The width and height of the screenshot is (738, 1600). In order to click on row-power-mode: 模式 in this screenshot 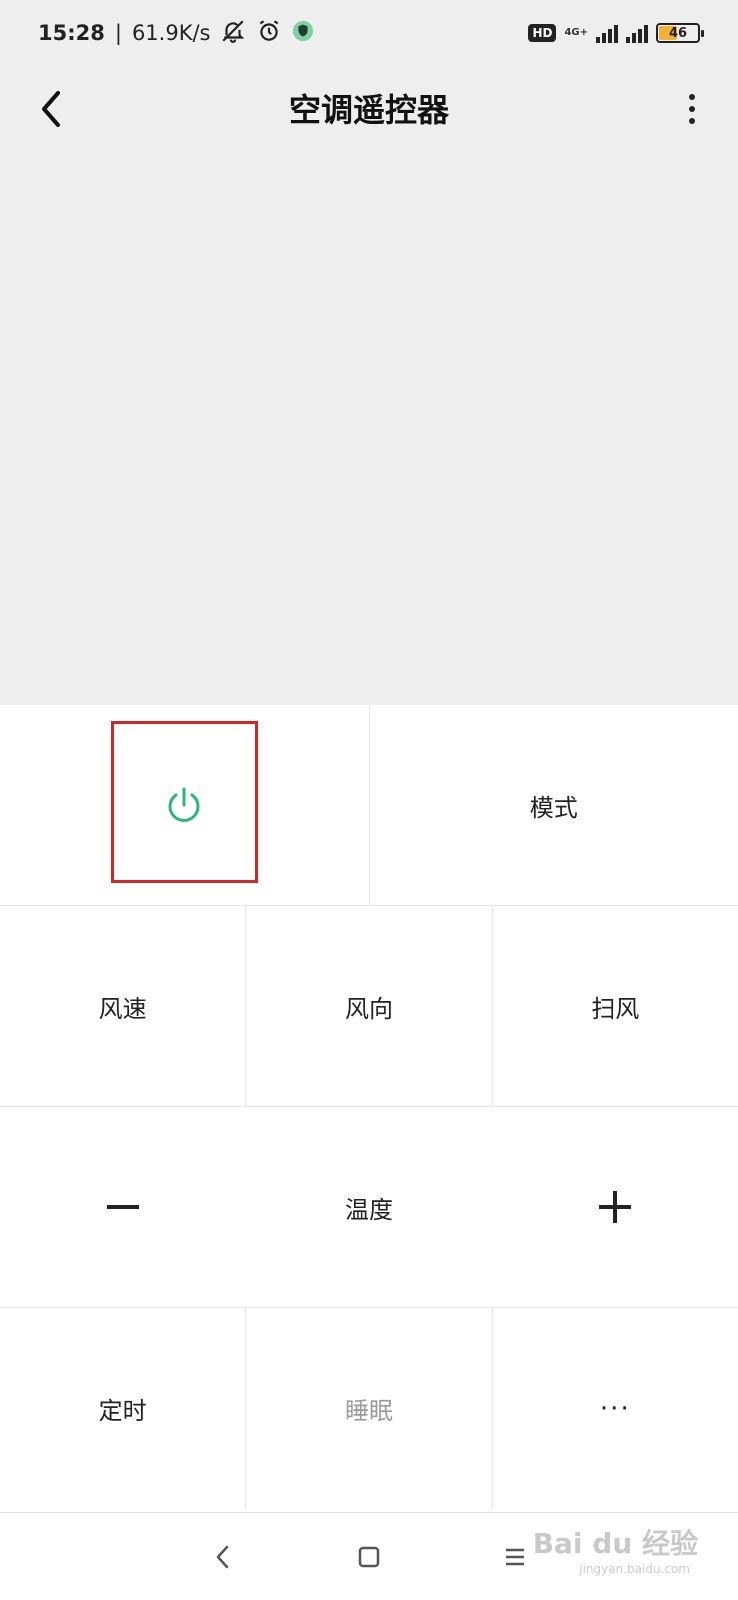, I will do `click(369, 805)`.